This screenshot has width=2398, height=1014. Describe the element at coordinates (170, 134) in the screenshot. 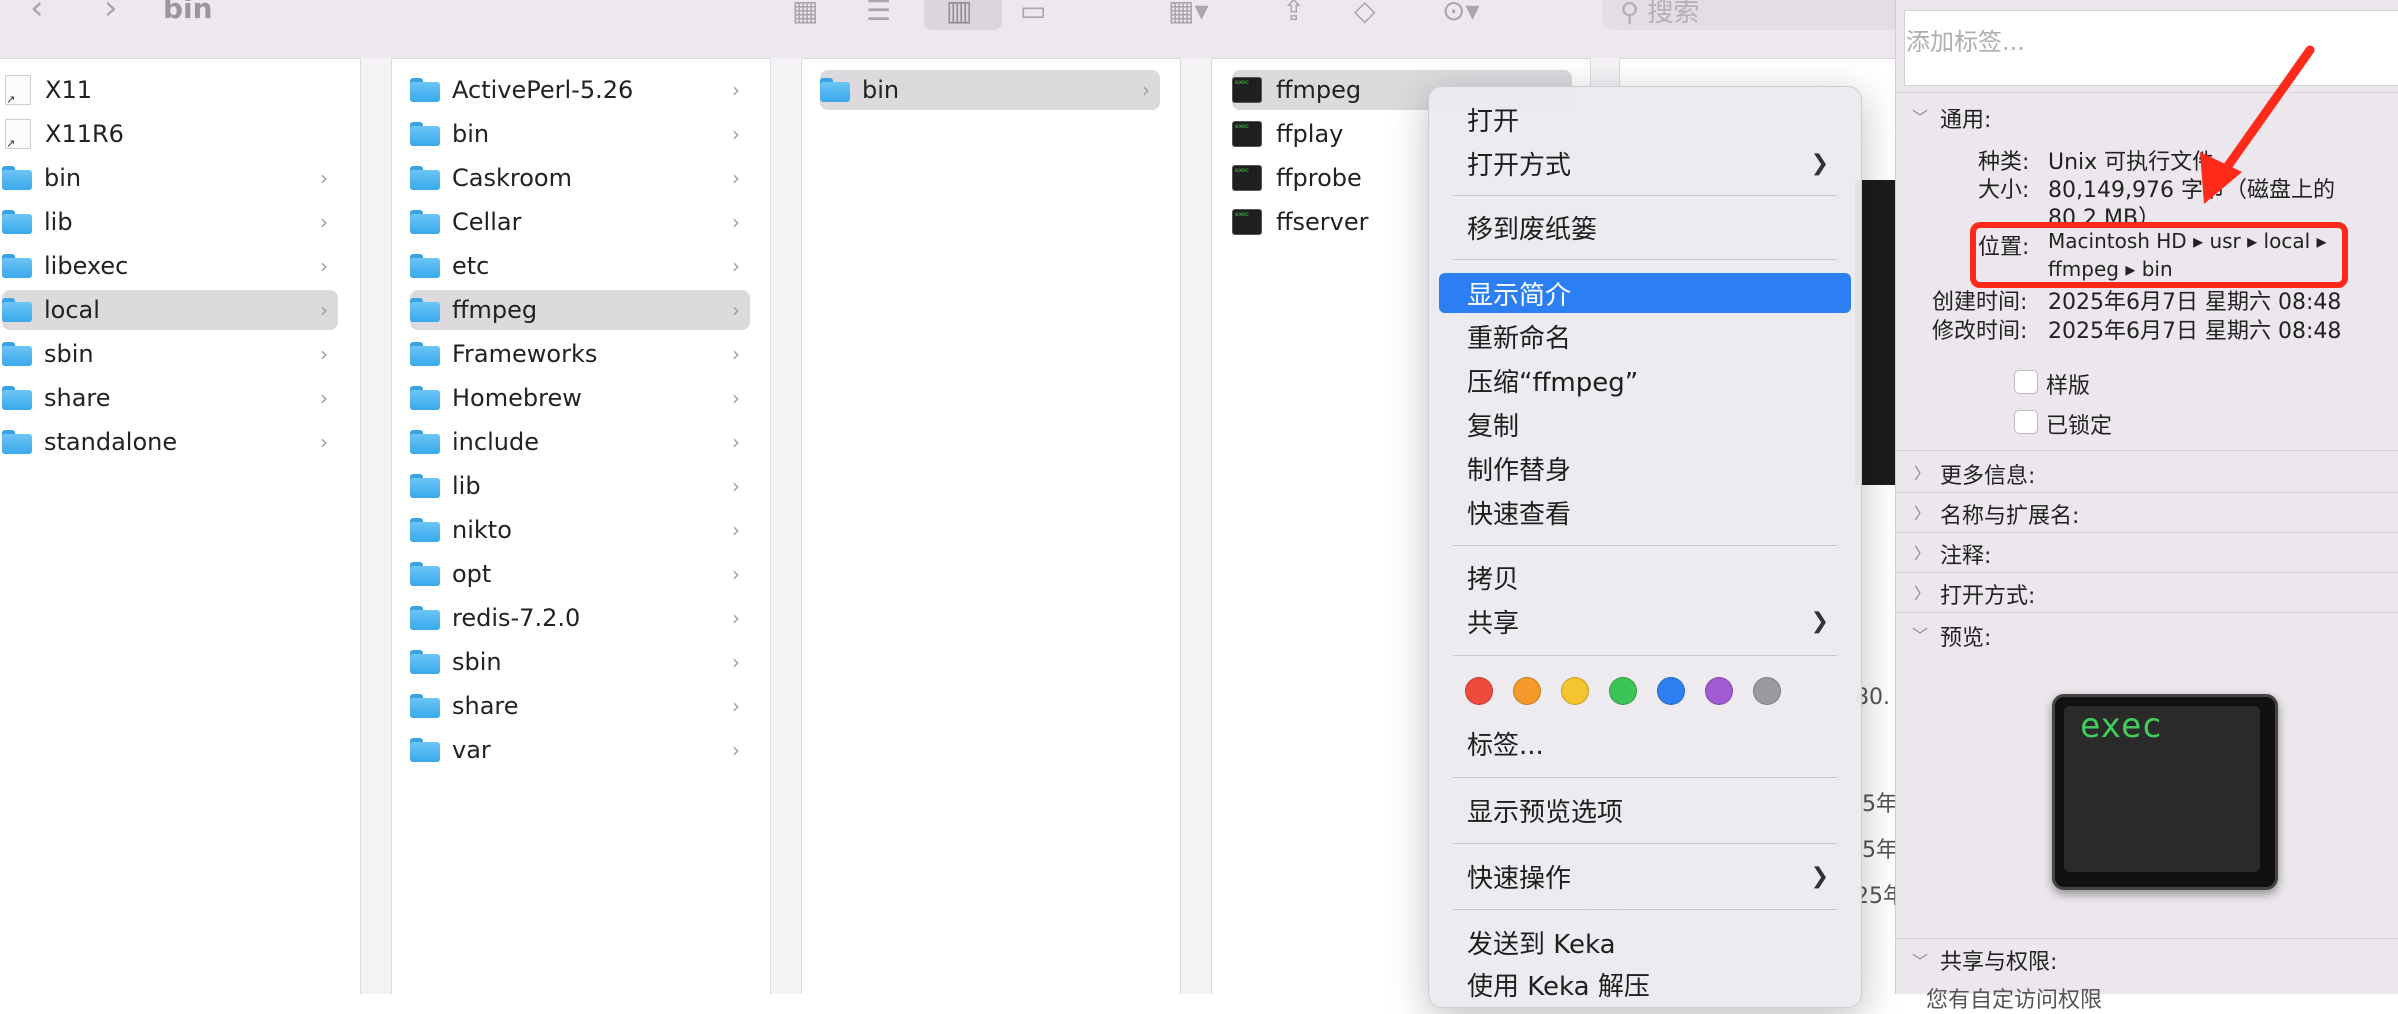

I see `list-item: X11R6` at that location.